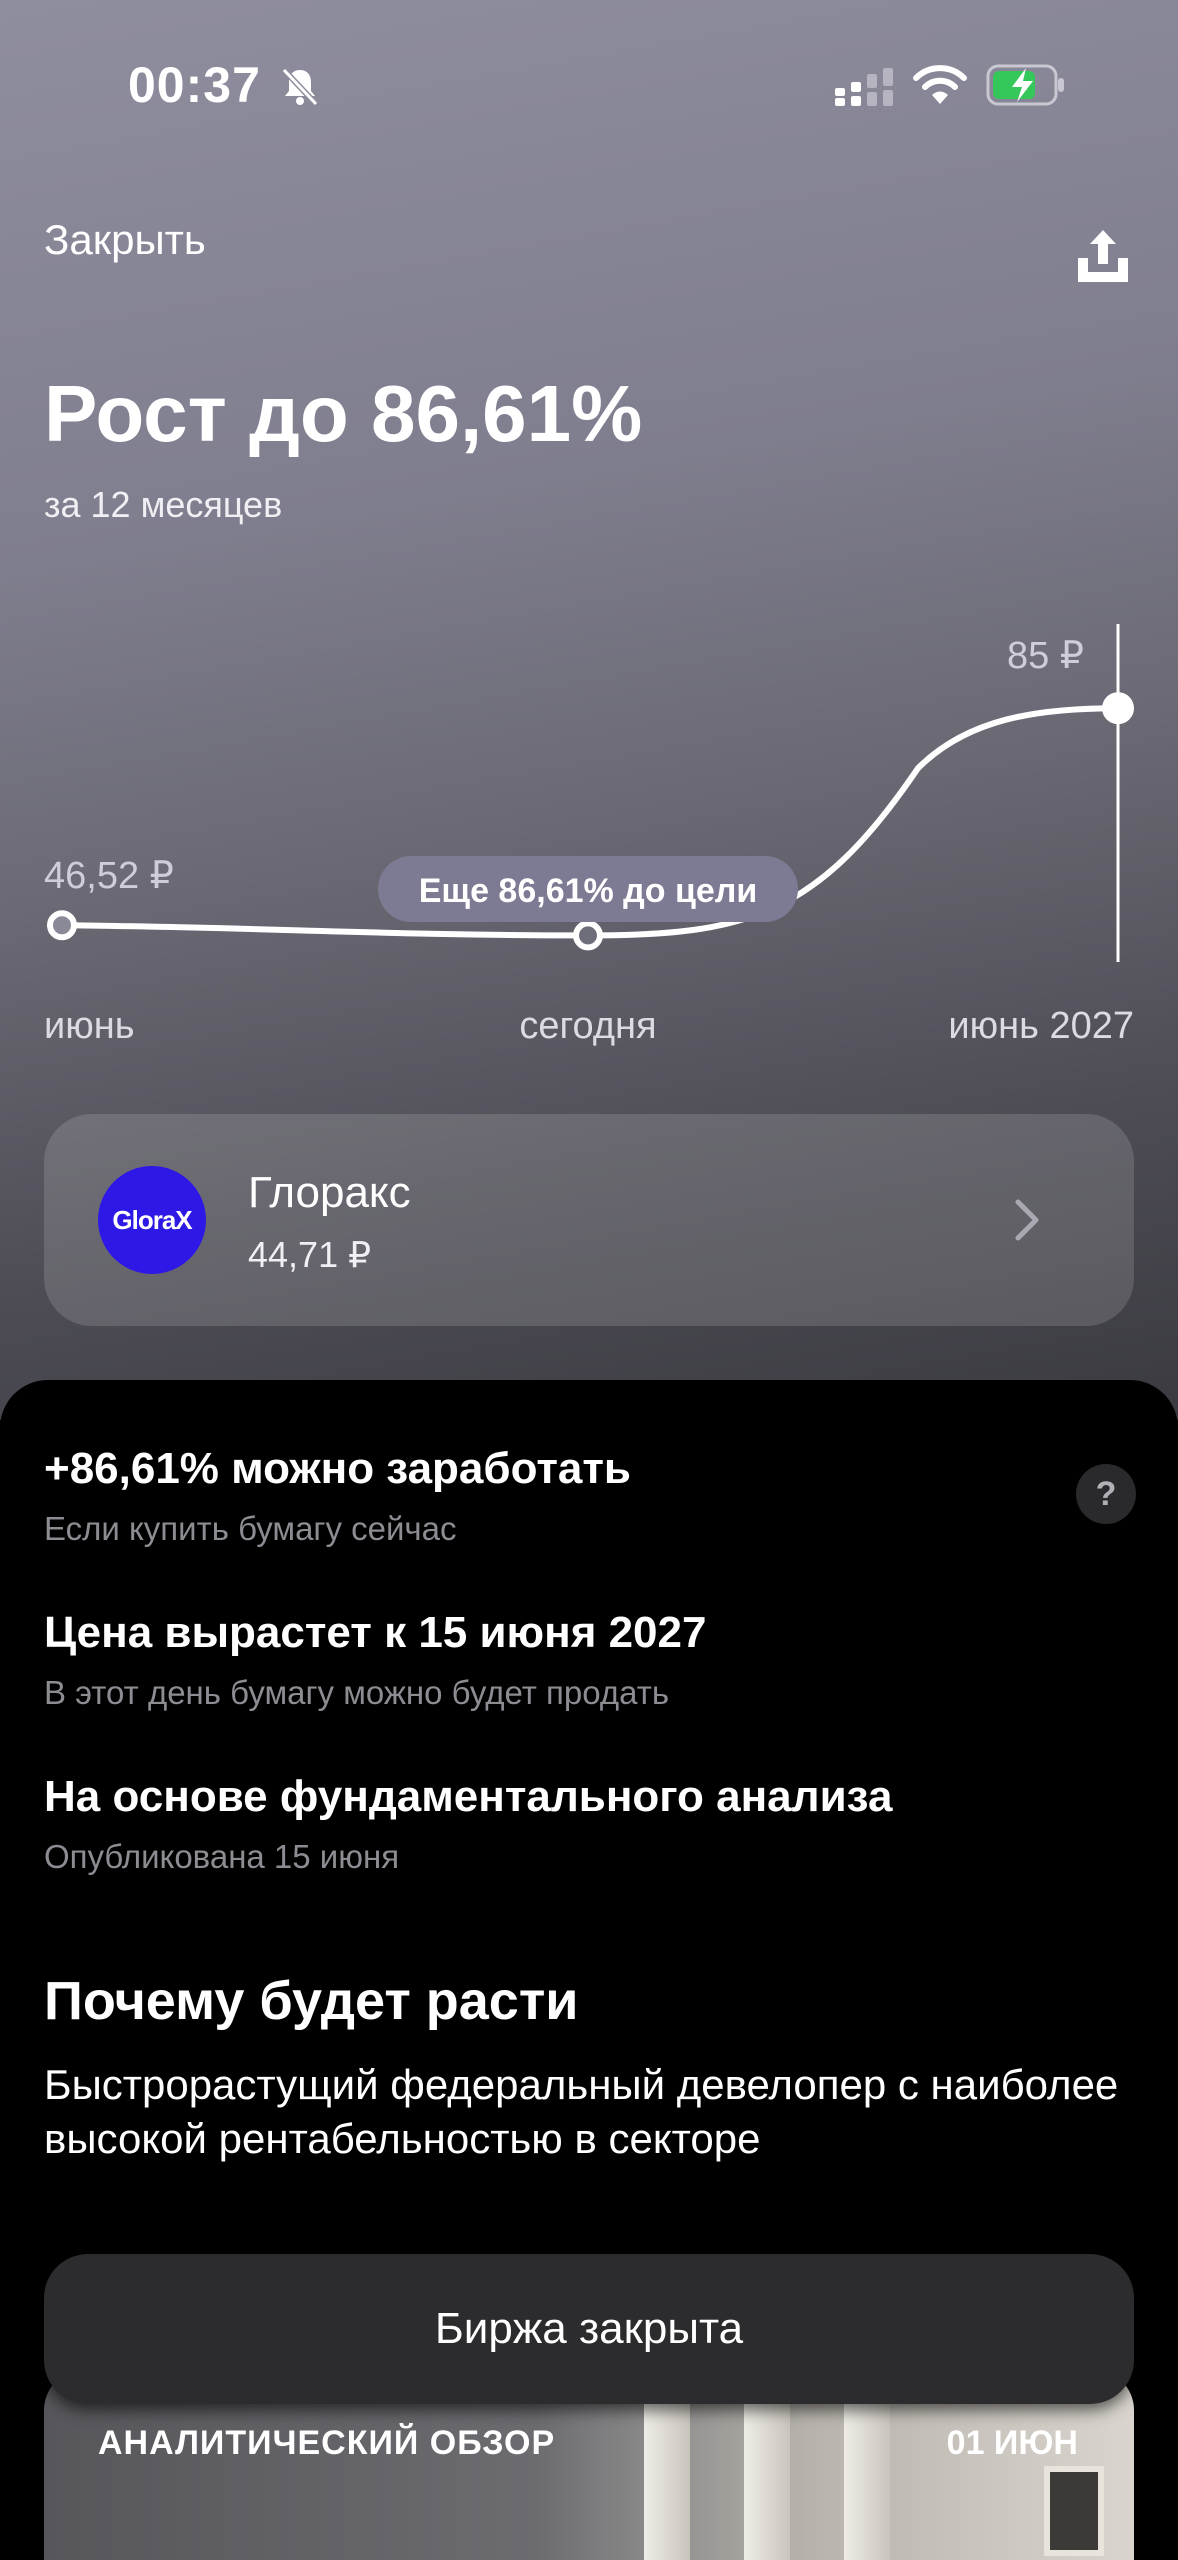 The image size is (1178, 2560). I want to click on signal-icon, so click(864, 87).